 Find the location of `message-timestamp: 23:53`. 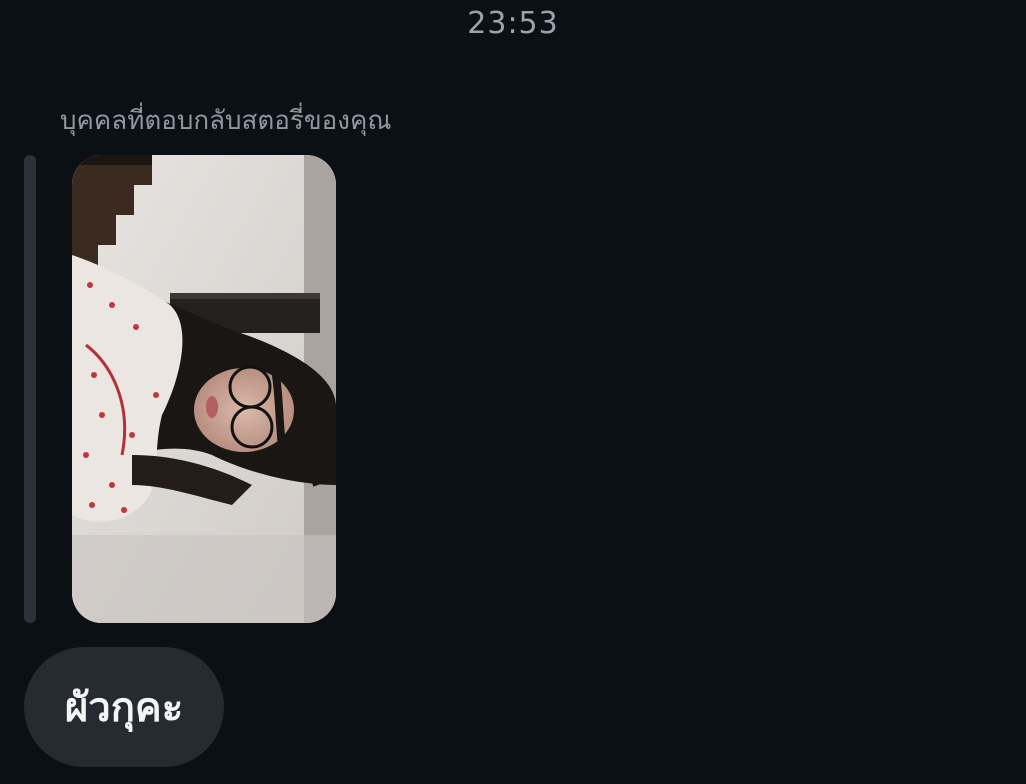

message-timestamp: 23:53 is located at coordinates (513, 23).